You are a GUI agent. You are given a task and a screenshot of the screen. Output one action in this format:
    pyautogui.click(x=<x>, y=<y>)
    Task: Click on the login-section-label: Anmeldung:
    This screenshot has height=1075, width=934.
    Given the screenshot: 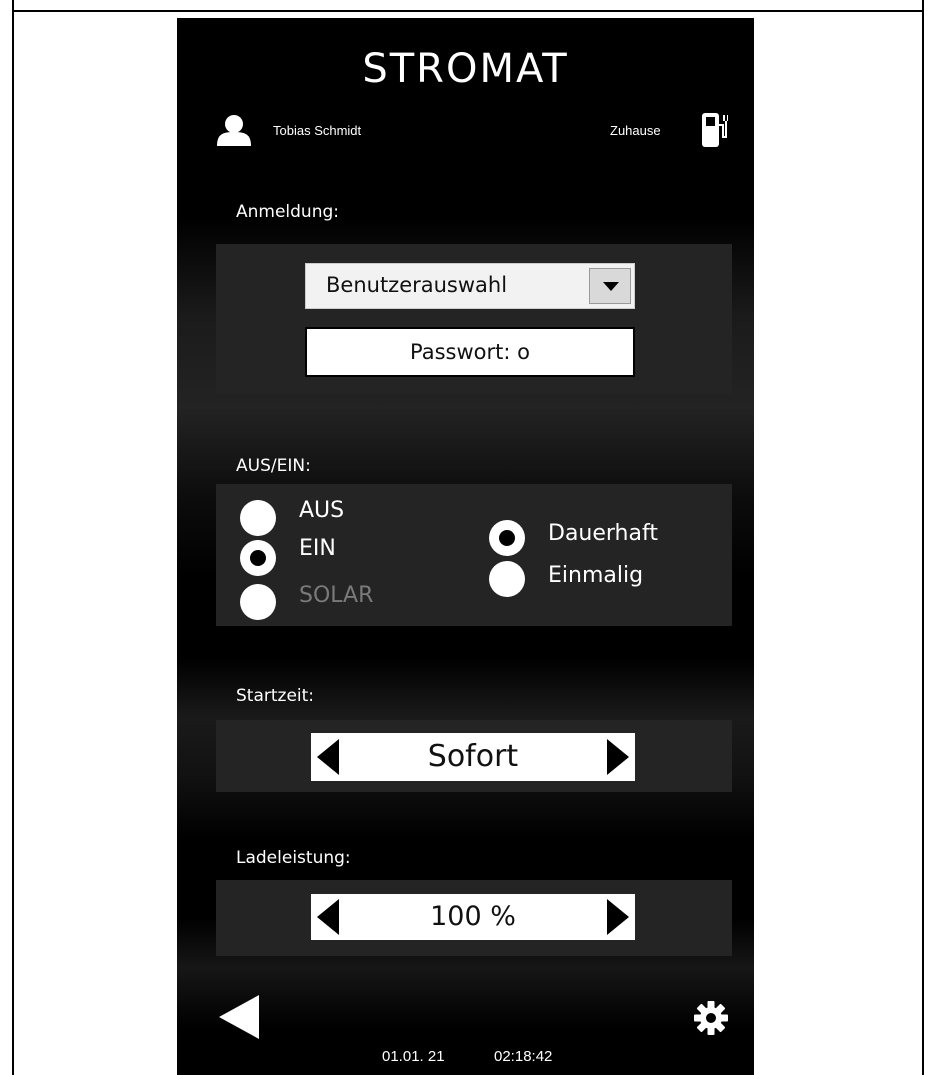 What is the action you would take?
    pyautogui.click(x=288, y=212)
    